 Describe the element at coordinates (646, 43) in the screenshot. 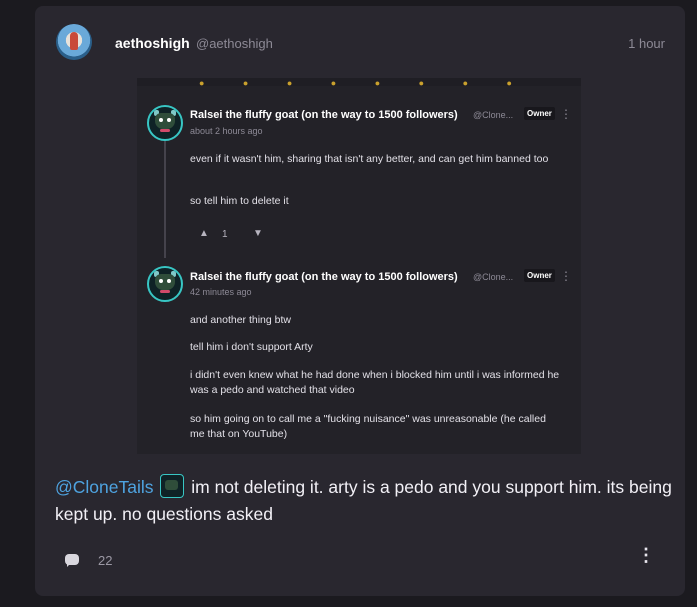

I see `post-time: 1 hour` at that location.